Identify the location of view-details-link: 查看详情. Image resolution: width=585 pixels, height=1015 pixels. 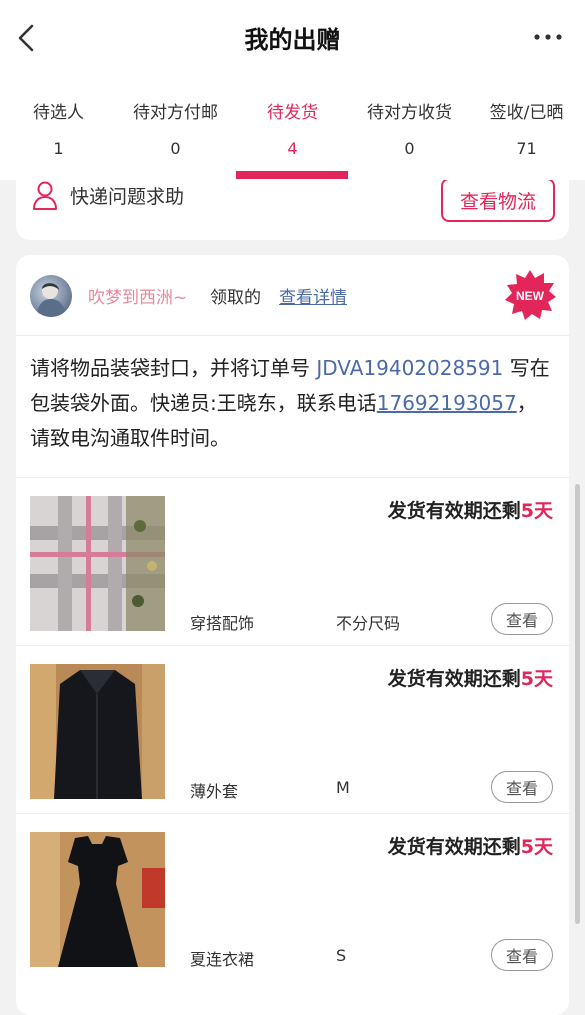
(313, 295).